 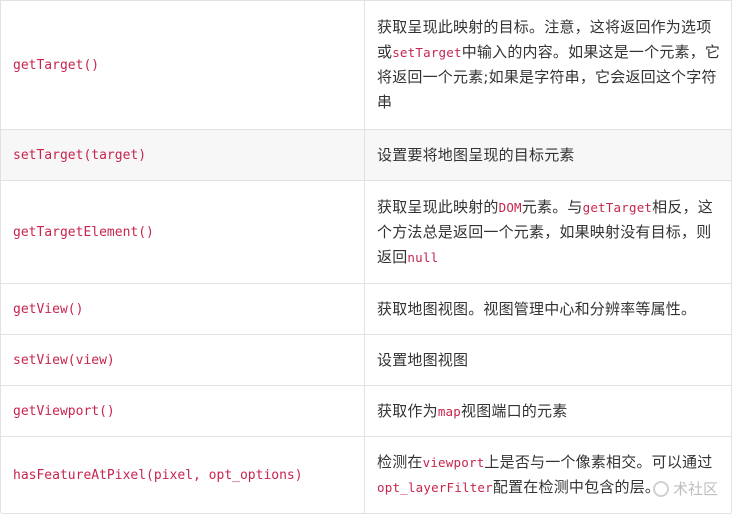 What do you see at coordinates (449, 411) in the screenshot?
I see `inline-code: map` at bounding box center [449, 411].